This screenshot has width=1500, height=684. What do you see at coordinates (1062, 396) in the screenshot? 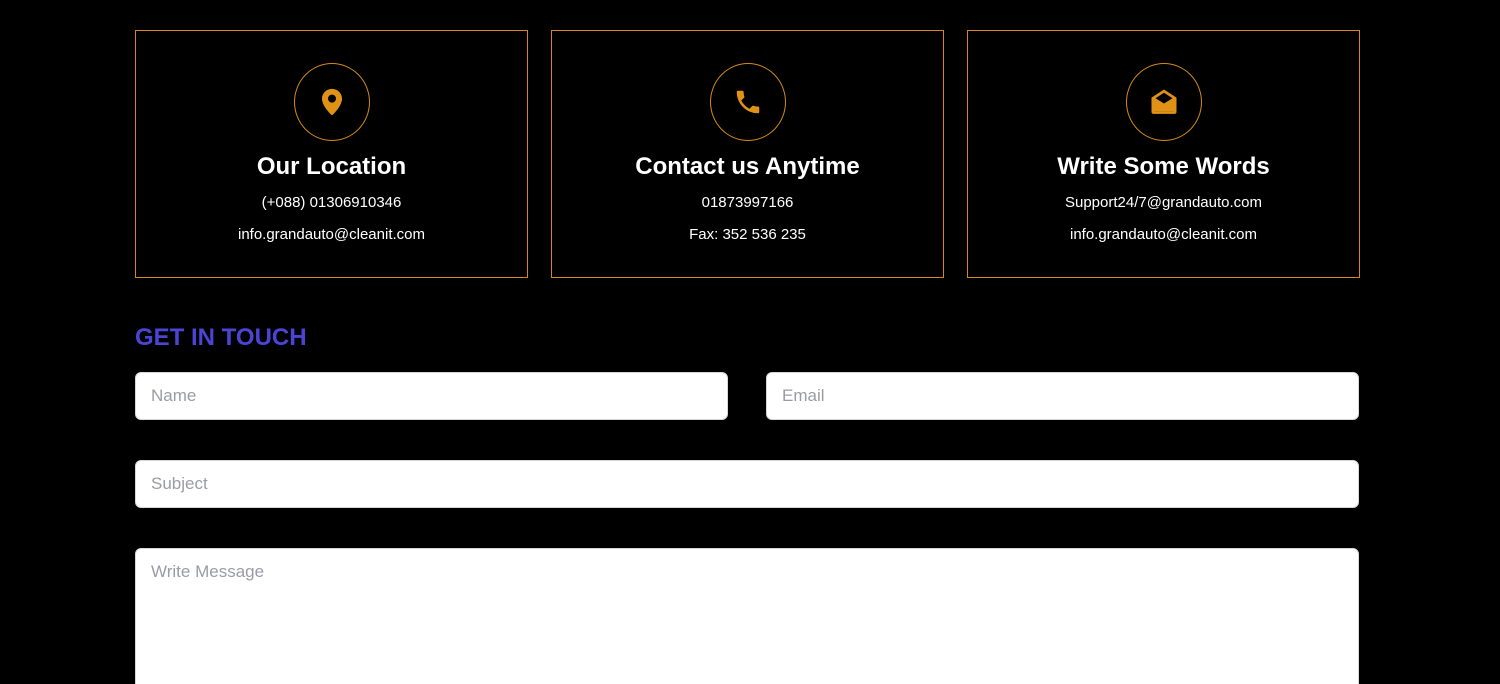
I see `email-input` at bounding box center [1062, 396].